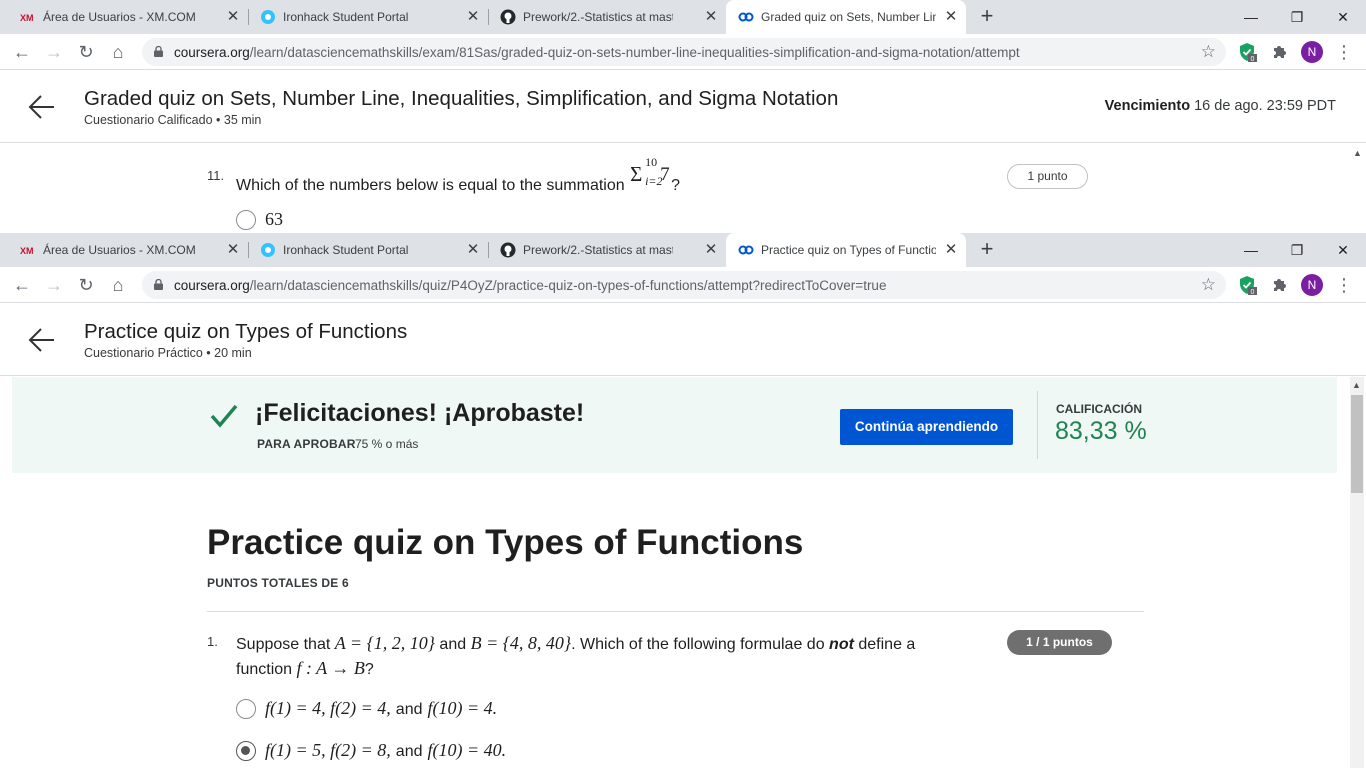 This screenshot has width=1366, height=768. What do you see at coordinates (369, 669) in the screenshot?
I see `text-fragment: ?` at bounding box center [369, 669].